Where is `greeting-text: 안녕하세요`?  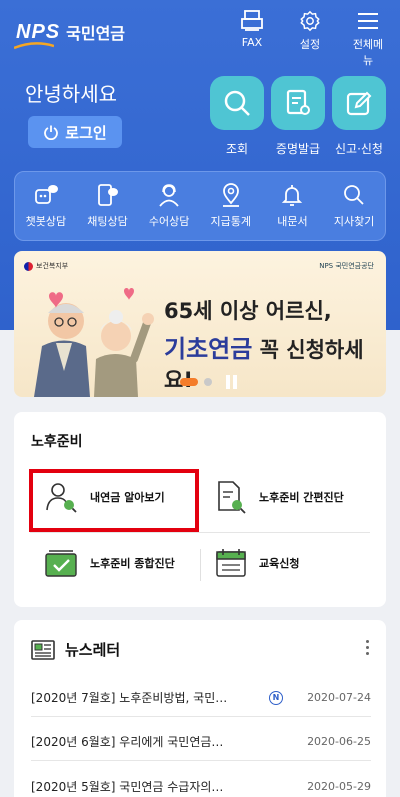 greeting-text: 안녕하세요 is located at coordinates (71, 94).